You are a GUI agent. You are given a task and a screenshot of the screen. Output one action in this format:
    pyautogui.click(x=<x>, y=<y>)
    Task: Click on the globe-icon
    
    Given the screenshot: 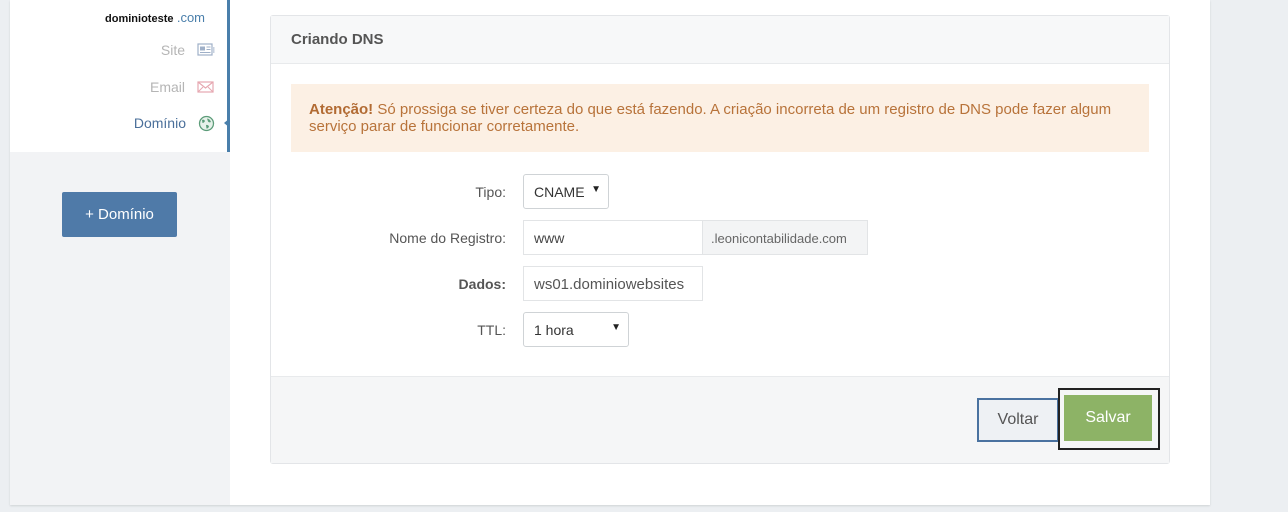 What is the action you would take?
    pyautogui.click(x=206, y=123)
    